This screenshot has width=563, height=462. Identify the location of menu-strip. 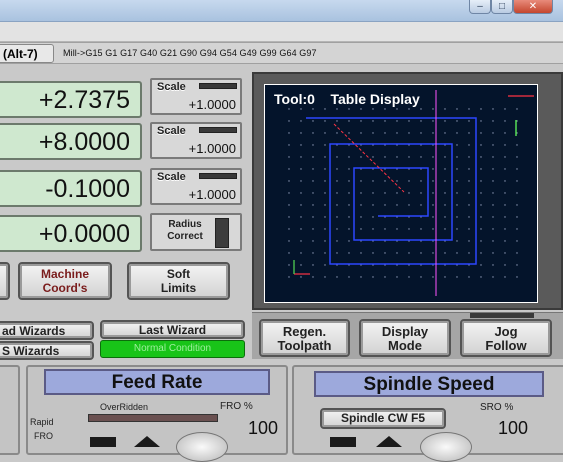
(281, 32).